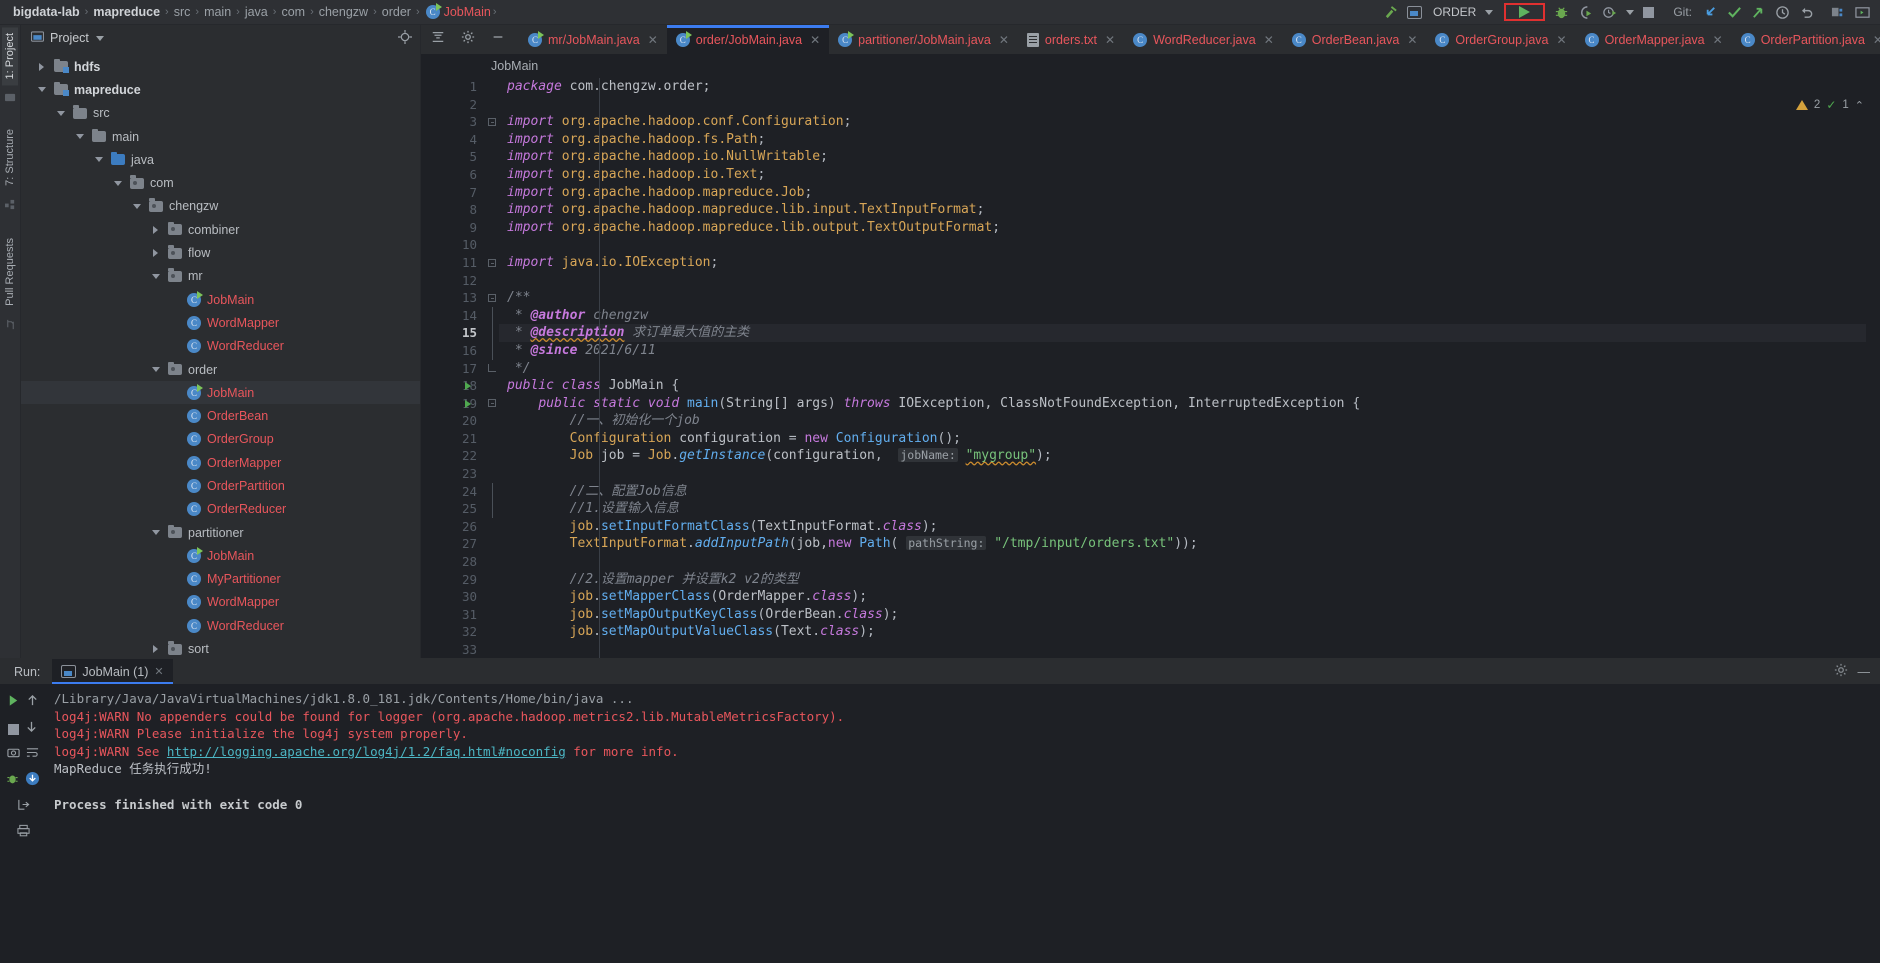  Describe the element at coordinates (1071, 39) in the screenshot. I see `editor-tab: orders.txt ✕` at that location.